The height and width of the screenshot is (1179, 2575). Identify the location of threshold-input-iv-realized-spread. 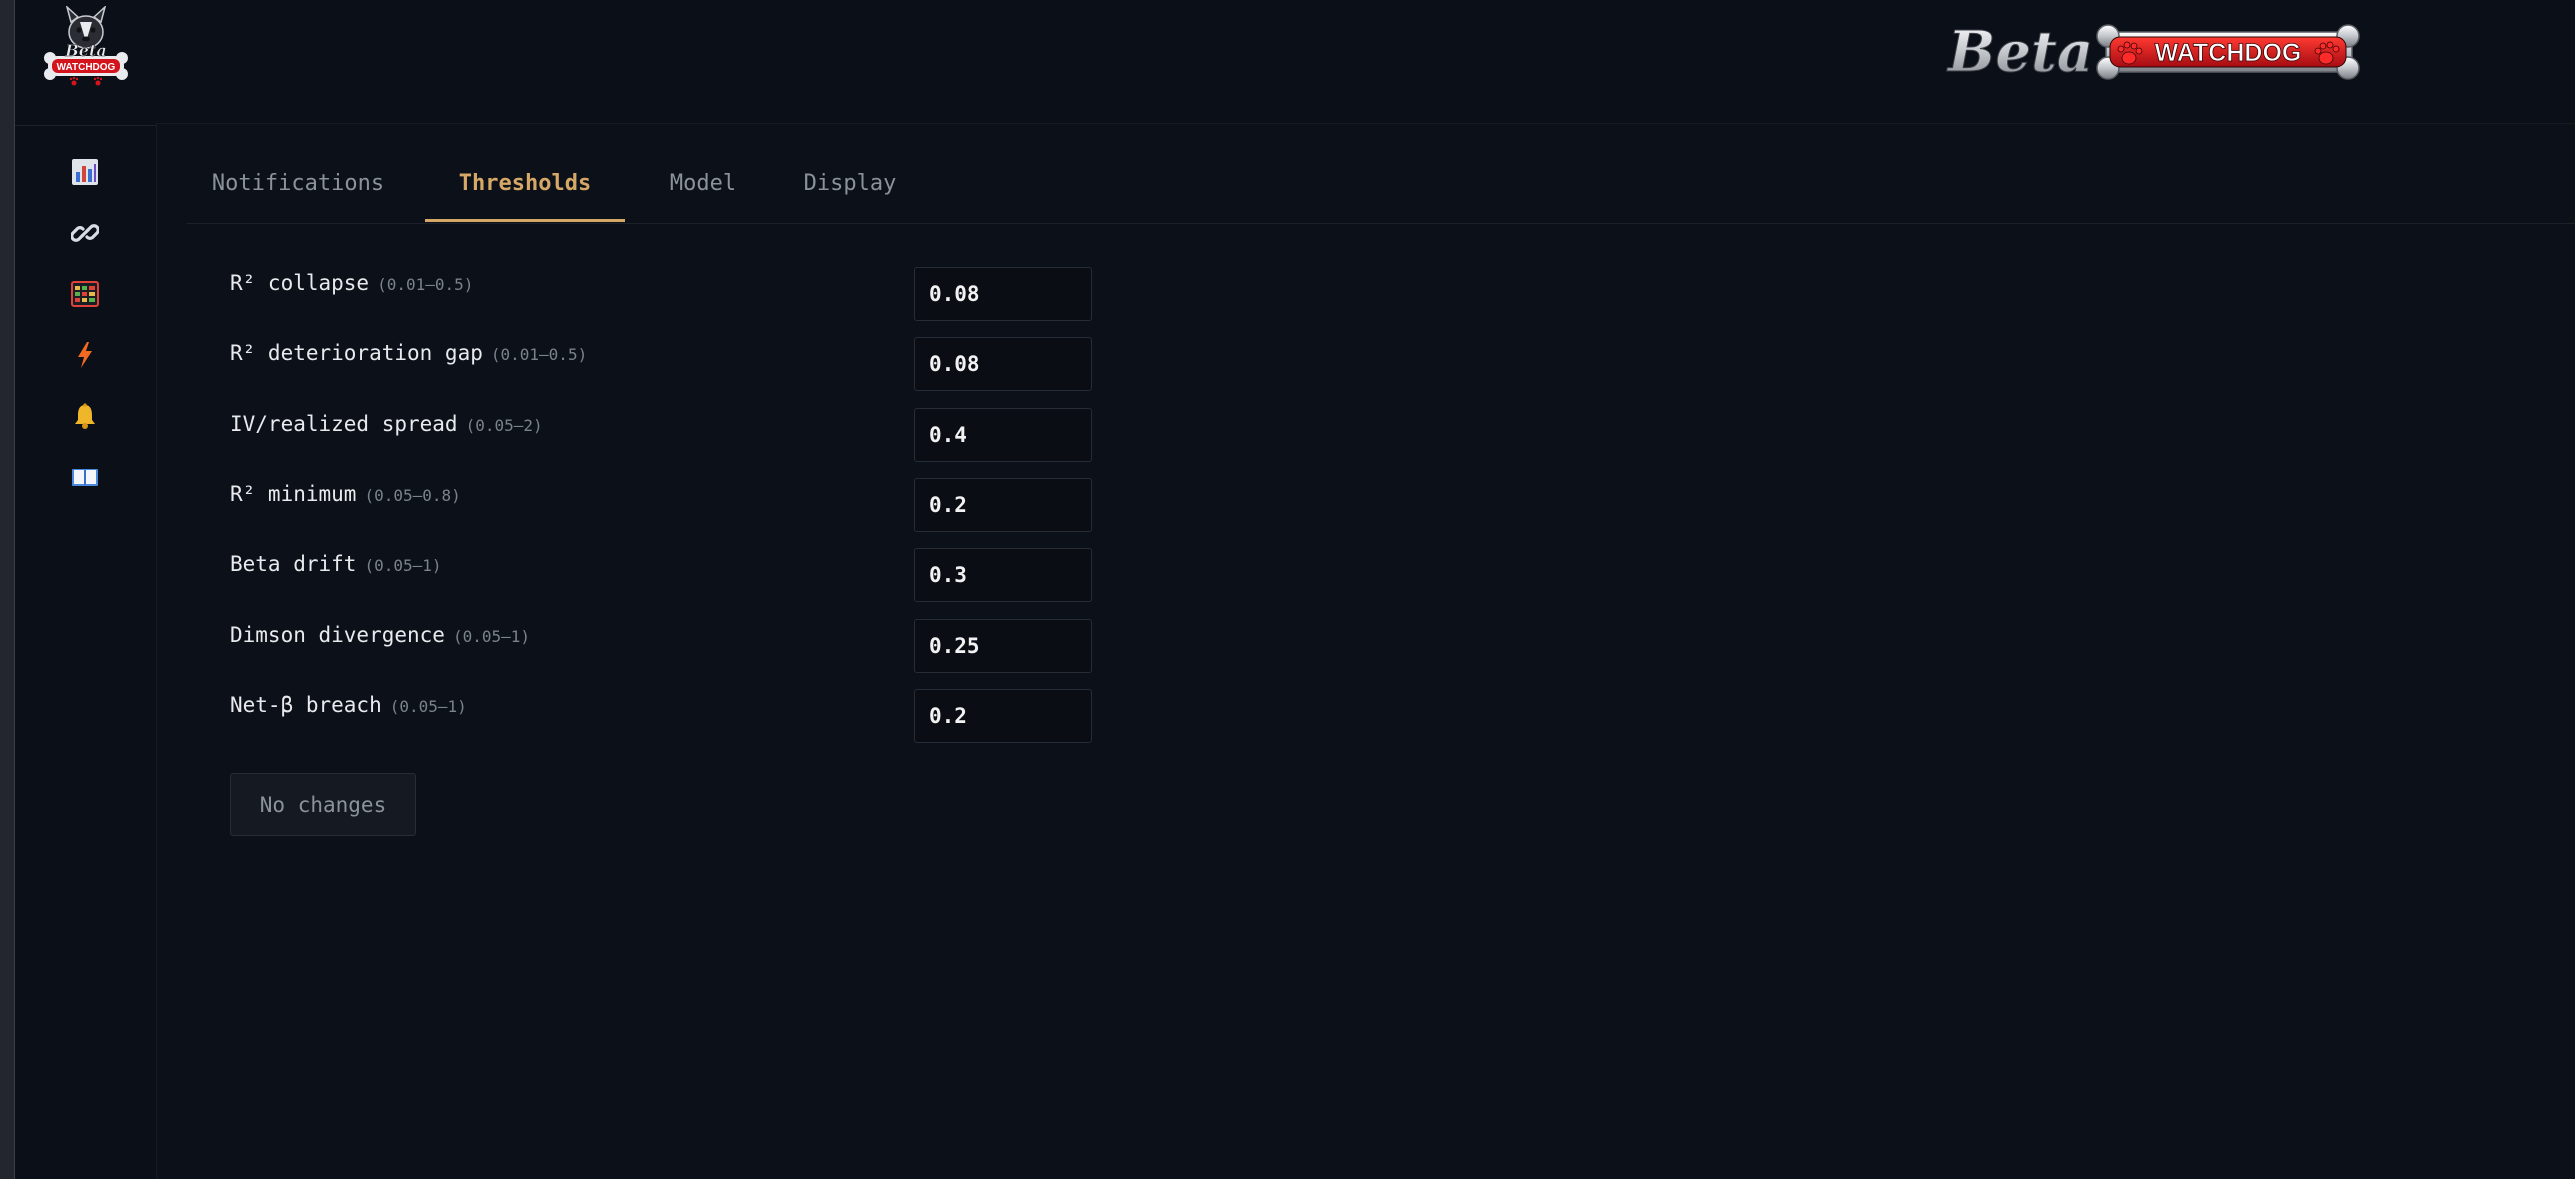
(1003, 435).